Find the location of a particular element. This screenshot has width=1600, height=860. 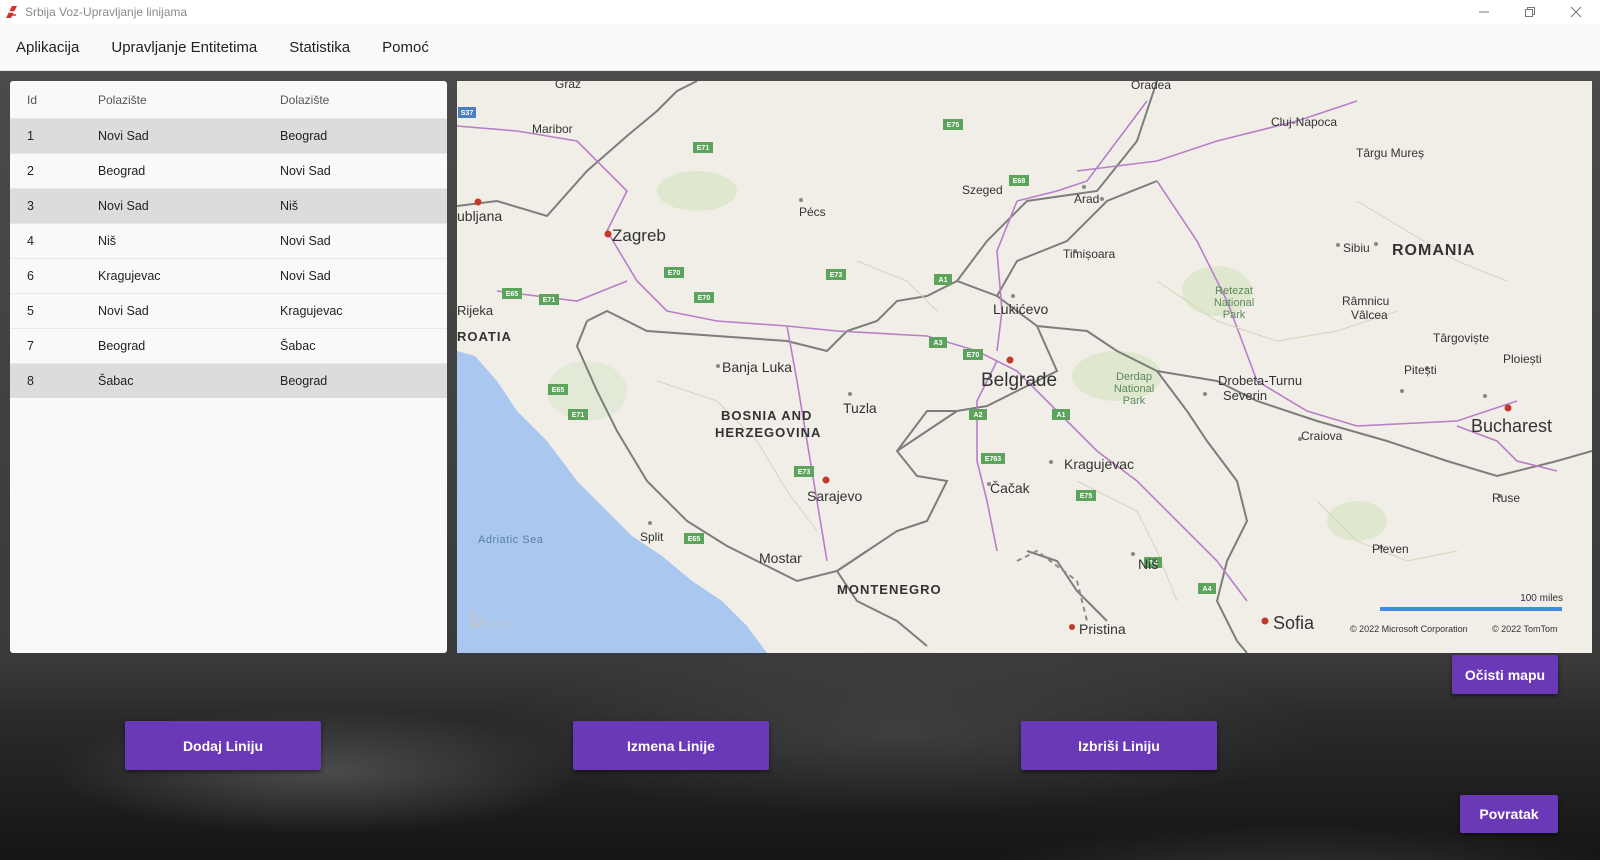

road-shield: E73 is located at coordinates (804, 471).